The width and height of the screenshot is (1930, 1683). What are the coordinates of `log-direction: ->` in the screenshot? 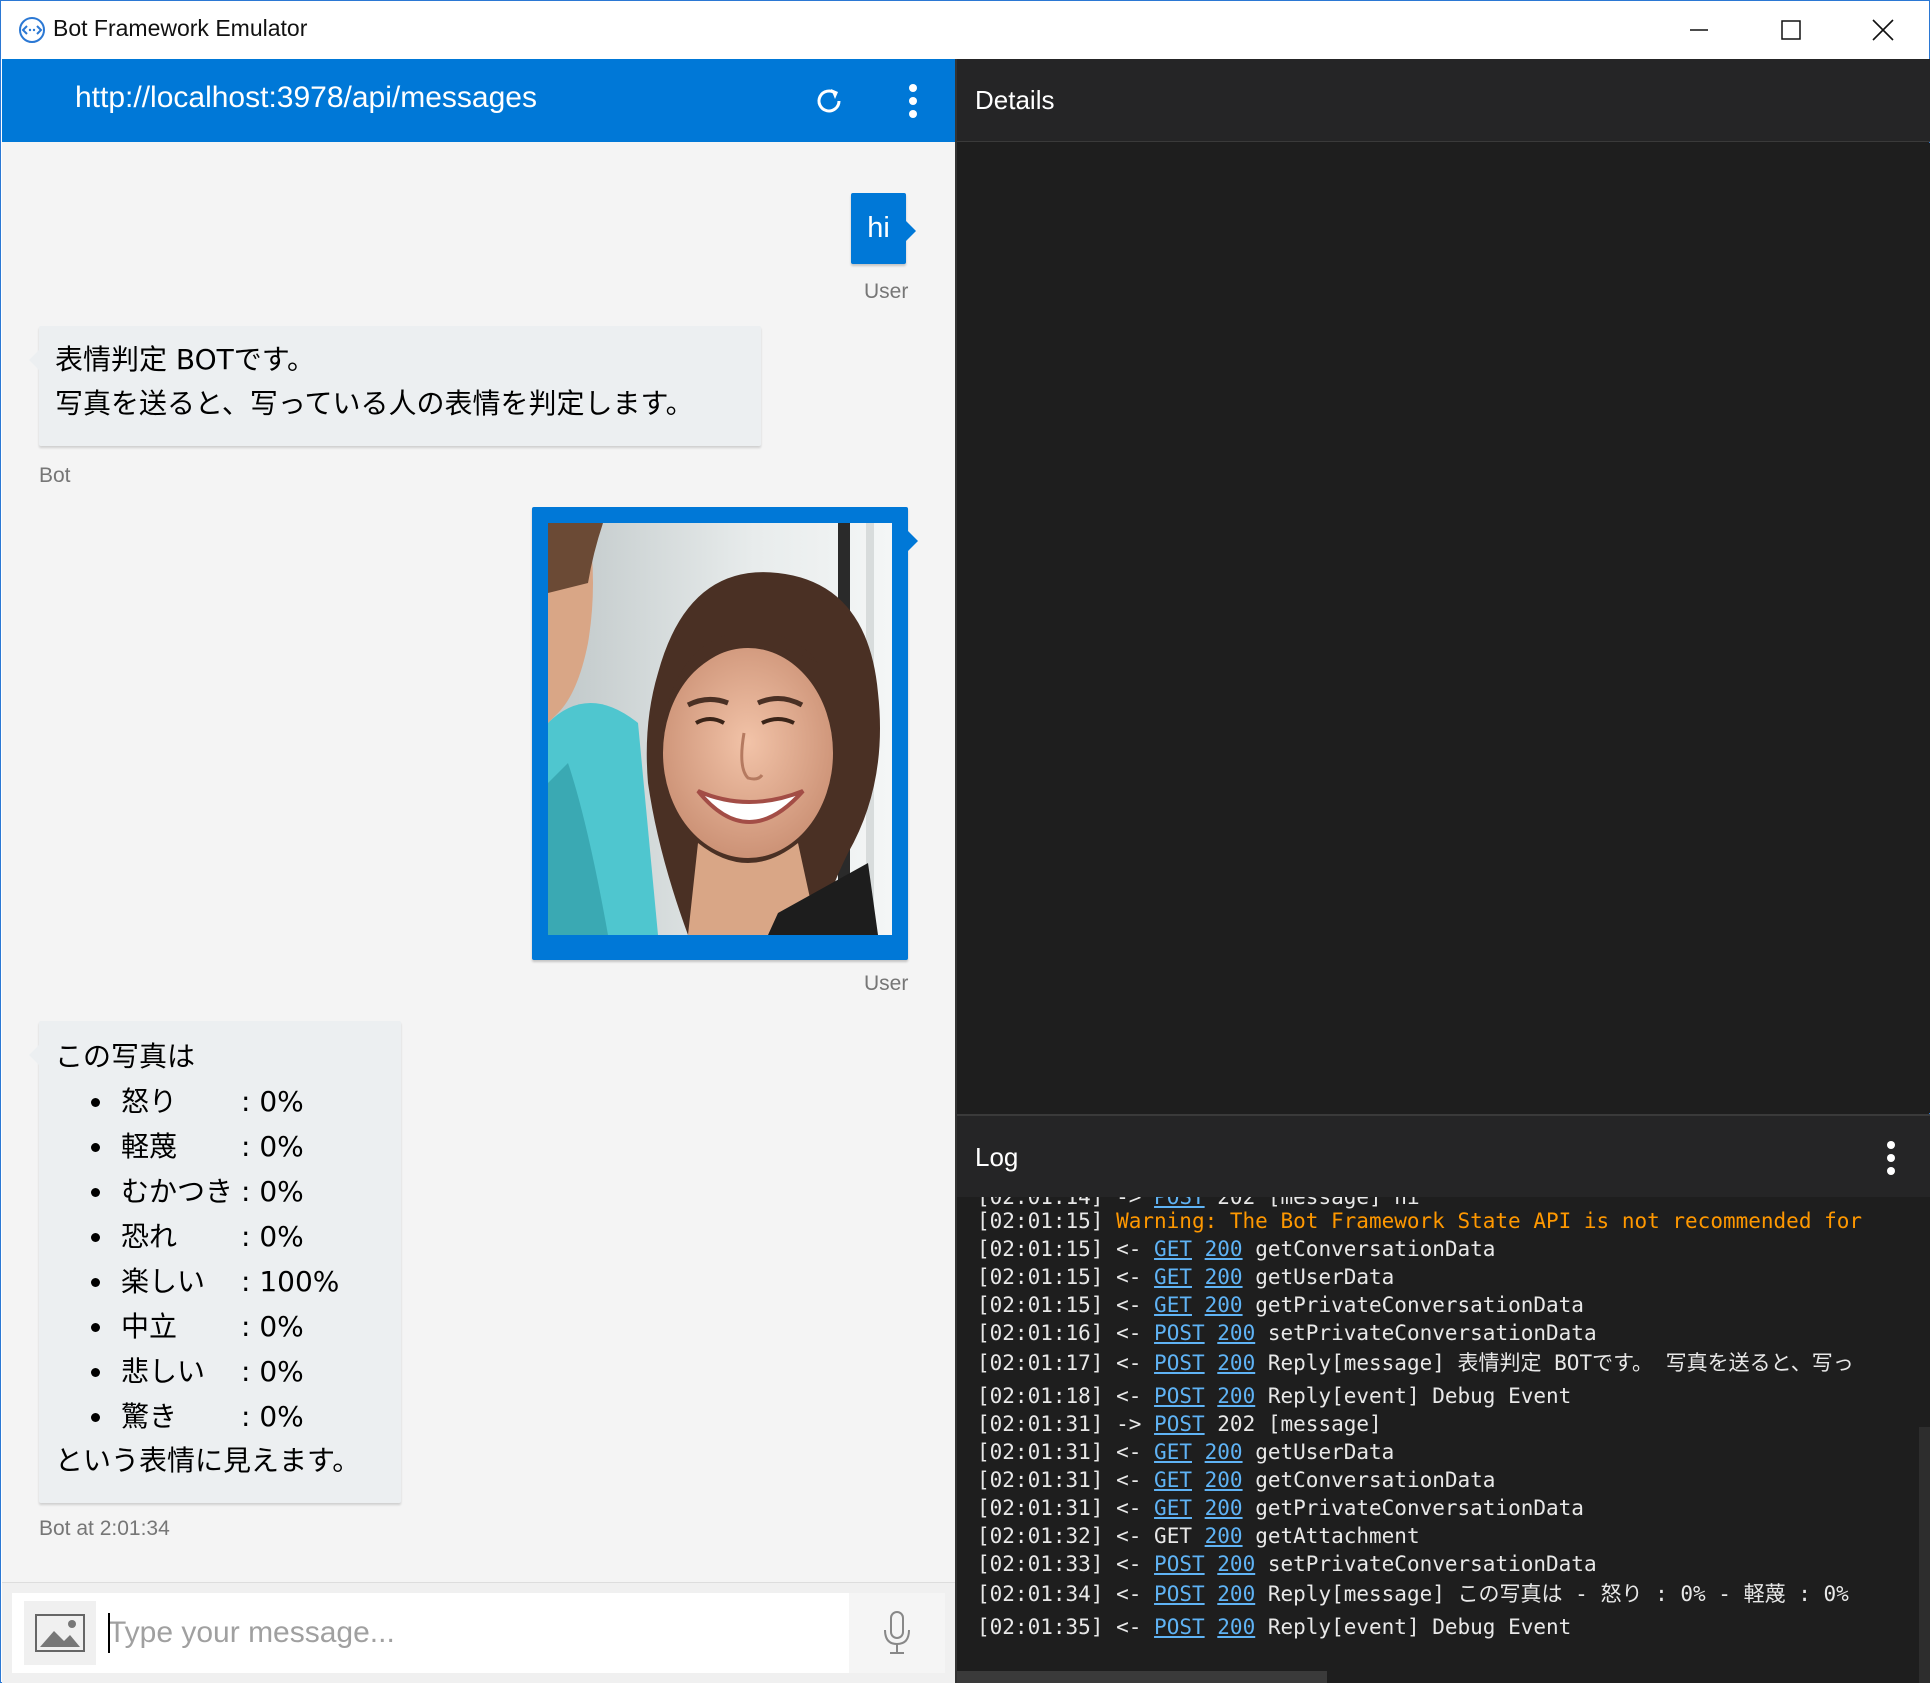 It's located at (1129, 1203).